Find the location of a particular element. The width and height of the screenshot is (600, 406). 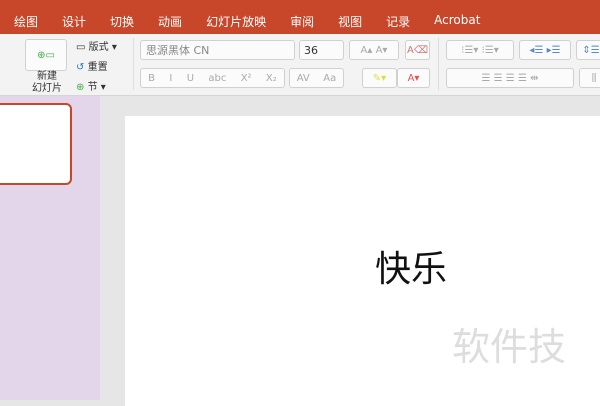

tab-design: 设计 is located at coordinates (74, 21).